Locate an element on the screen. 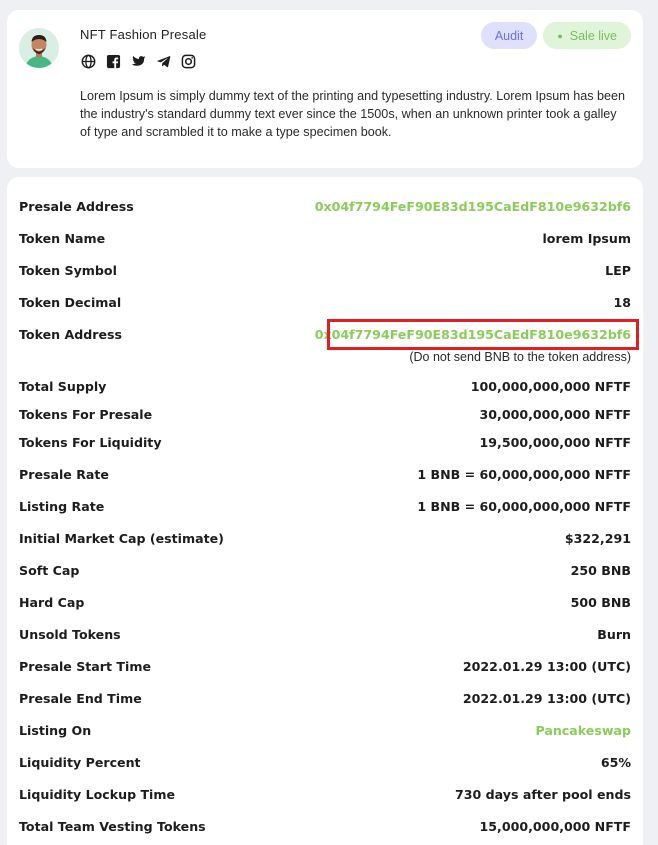 The image size is (658, 845). sale-live-label: Sale live is located at coordinates (593, 35).